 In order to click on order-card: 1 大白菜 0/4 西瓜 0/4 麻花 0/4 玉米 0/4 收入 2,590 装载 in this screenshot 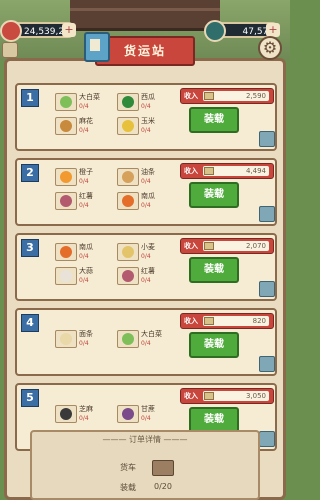, I will do `click(146, 117)`.